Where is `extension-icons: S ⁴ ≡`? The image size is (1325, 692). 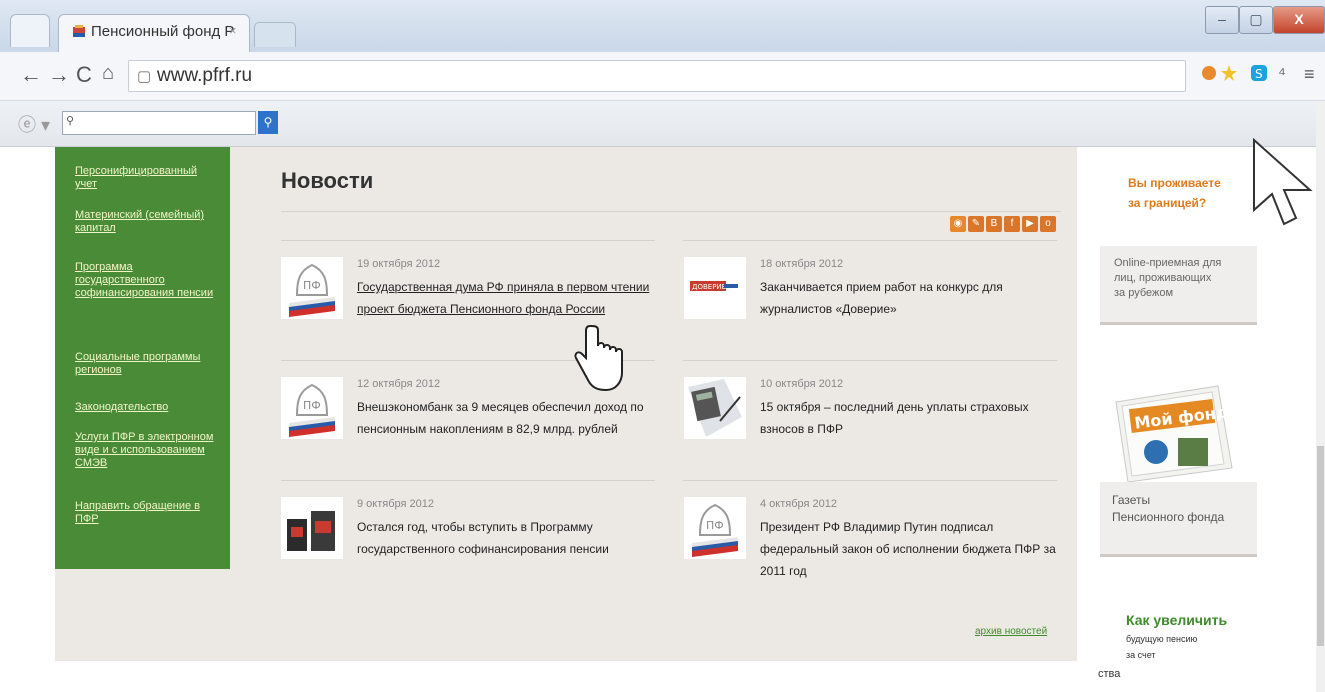 extension-icons: S ⁴ ≡ is located at coordinates (1260, 77).